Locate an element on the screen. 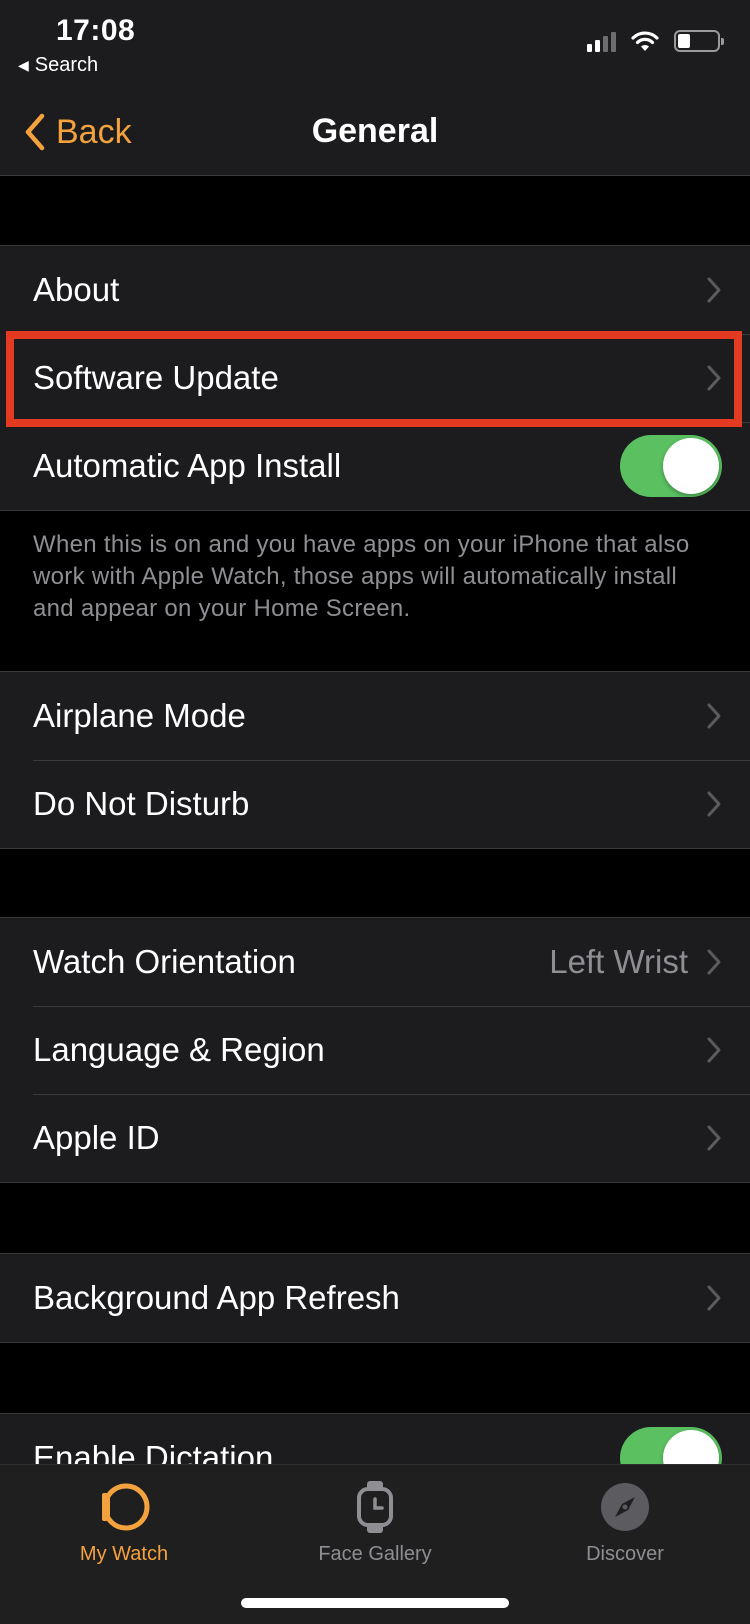  refresh-group: Background App Refresh is located at coordinates (375, 1298).